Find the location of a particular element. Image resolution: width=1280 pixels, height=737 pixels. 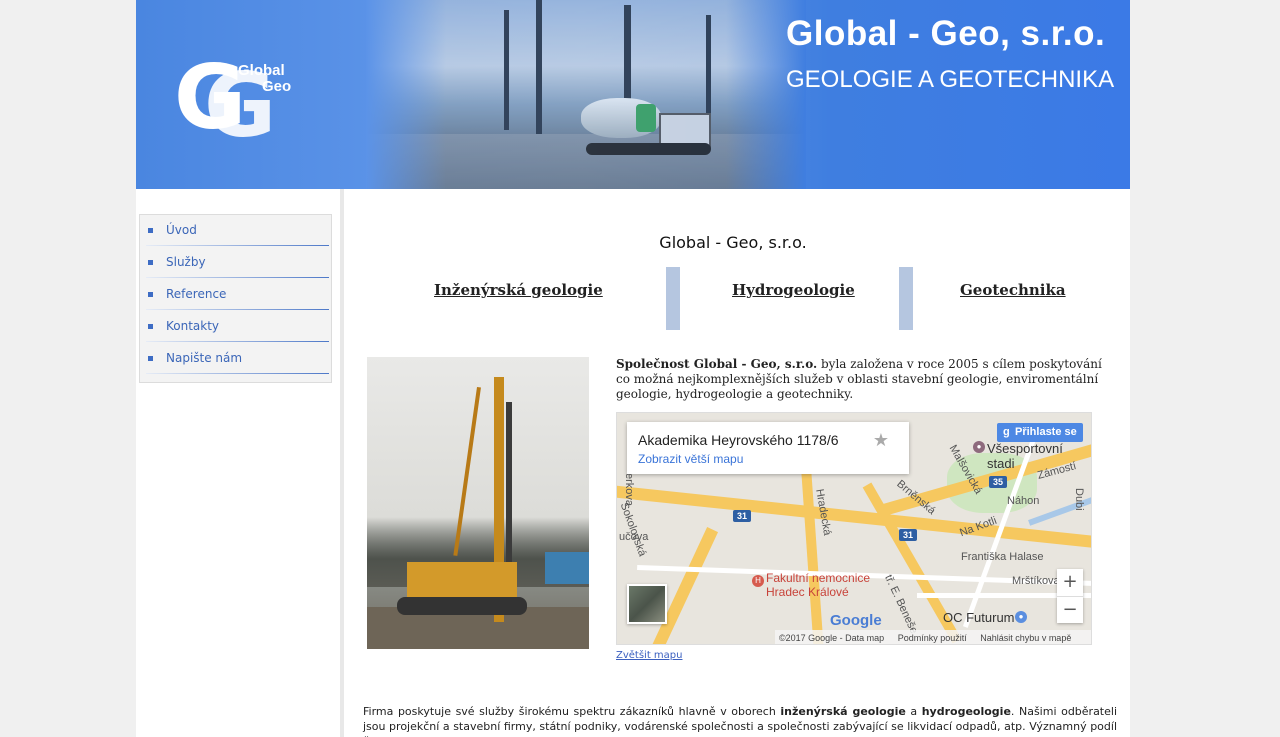

tab-hydrogeologie: Hydrogeologie is located at coordinates (793, 290).